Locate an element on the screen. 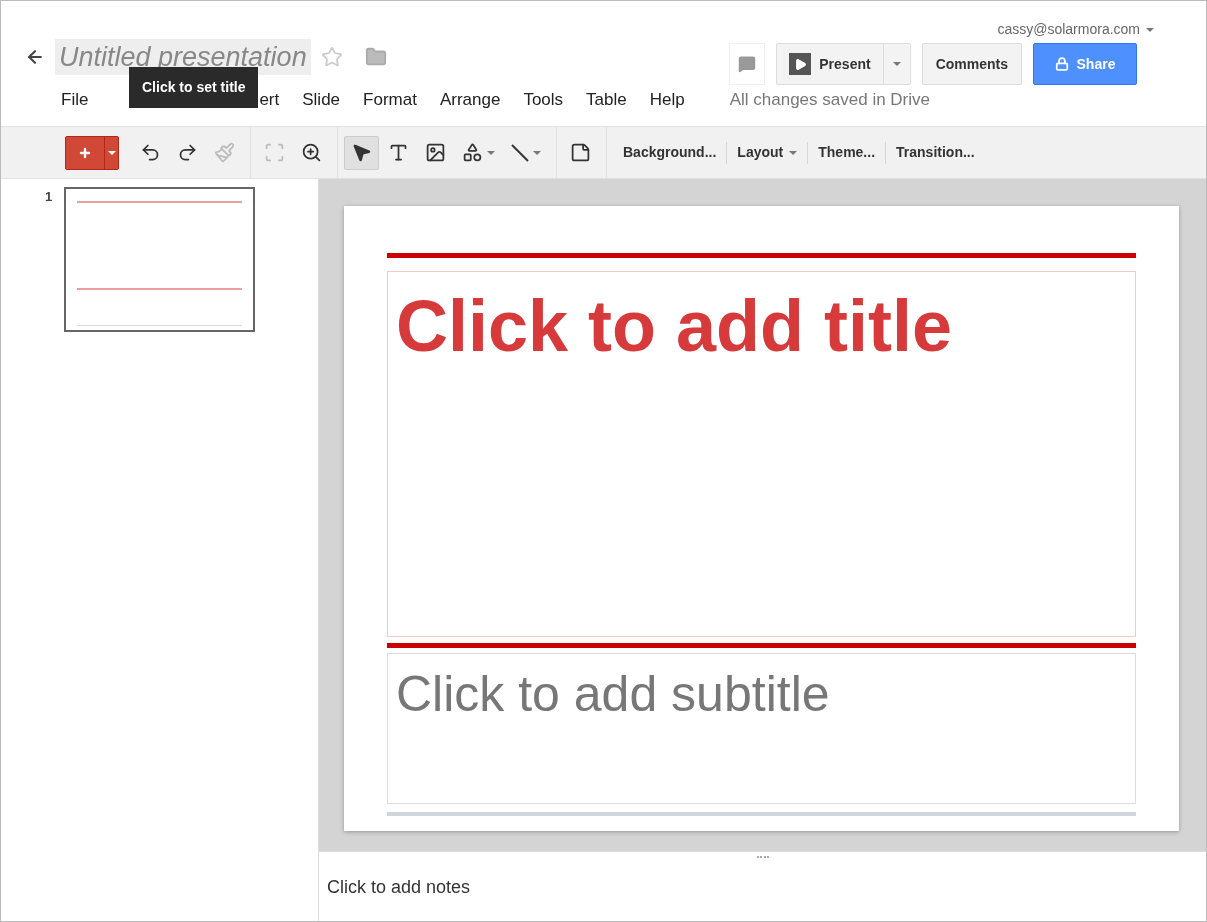 The height and width of the screenshot is (922, 1207). new-slide-button is located at coordinates (92, 152).